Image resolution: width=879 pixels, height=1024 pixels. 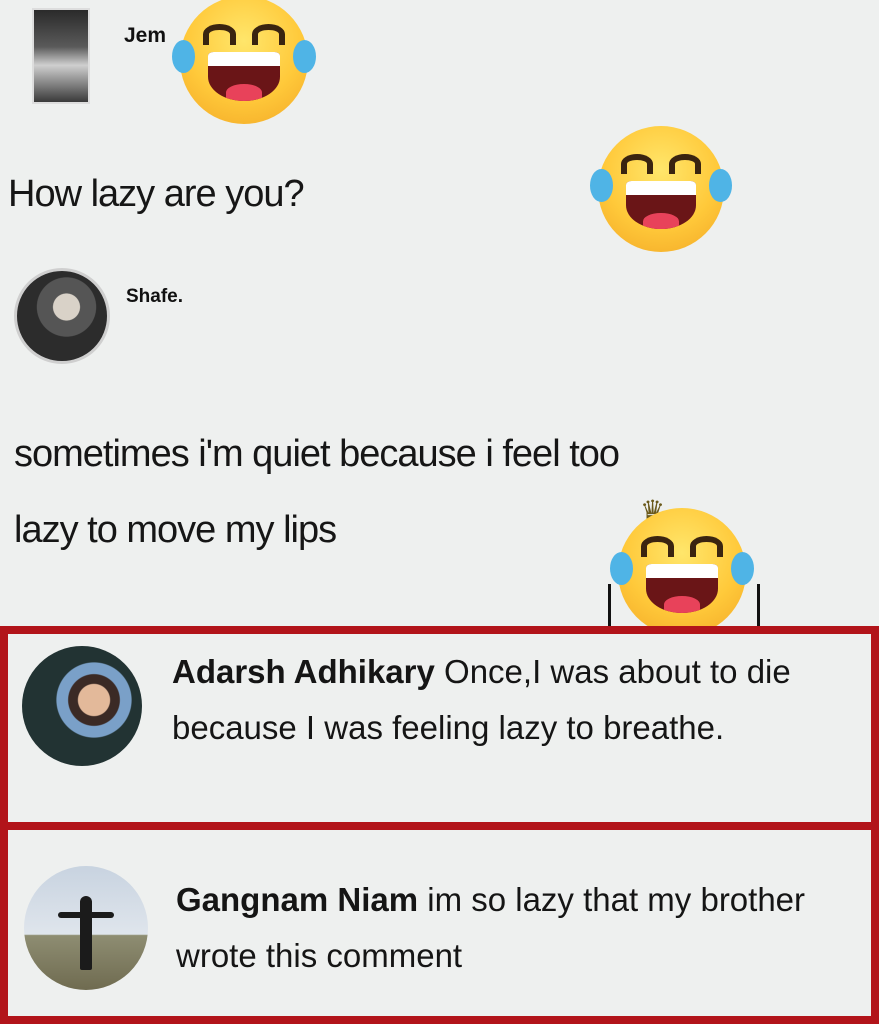 I want to click on adarsh-avatar, so click(x=82, y=706).